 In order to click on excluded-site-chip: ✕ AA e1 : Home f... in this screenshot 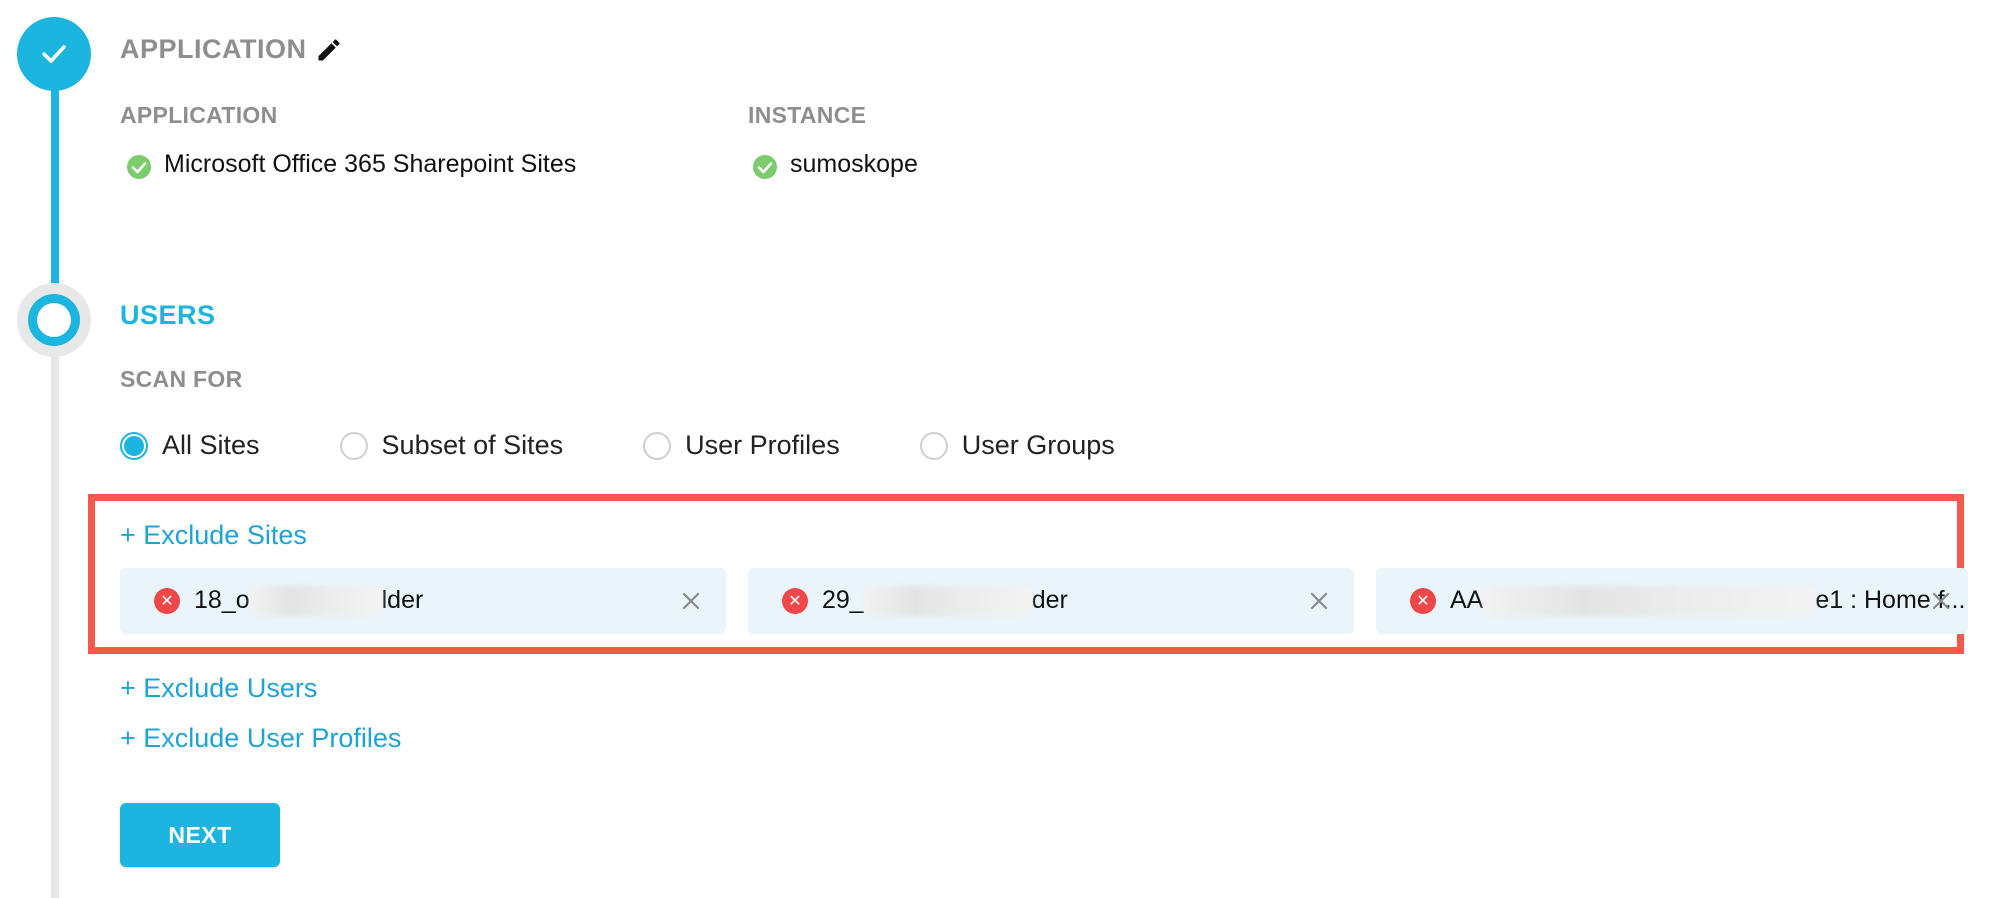, I will do `click(1672, 601)`.